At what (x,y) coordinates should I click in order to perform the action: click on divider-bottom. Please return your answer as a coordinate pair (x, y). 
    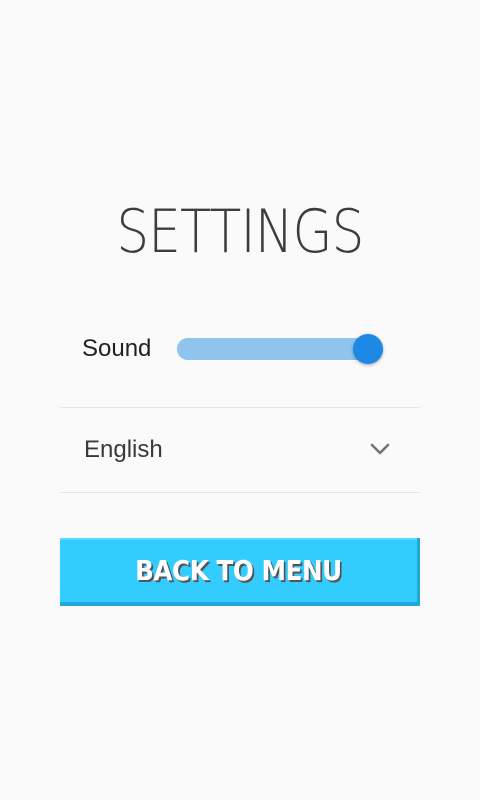
    Looking at the image, I should click on (240, 492).